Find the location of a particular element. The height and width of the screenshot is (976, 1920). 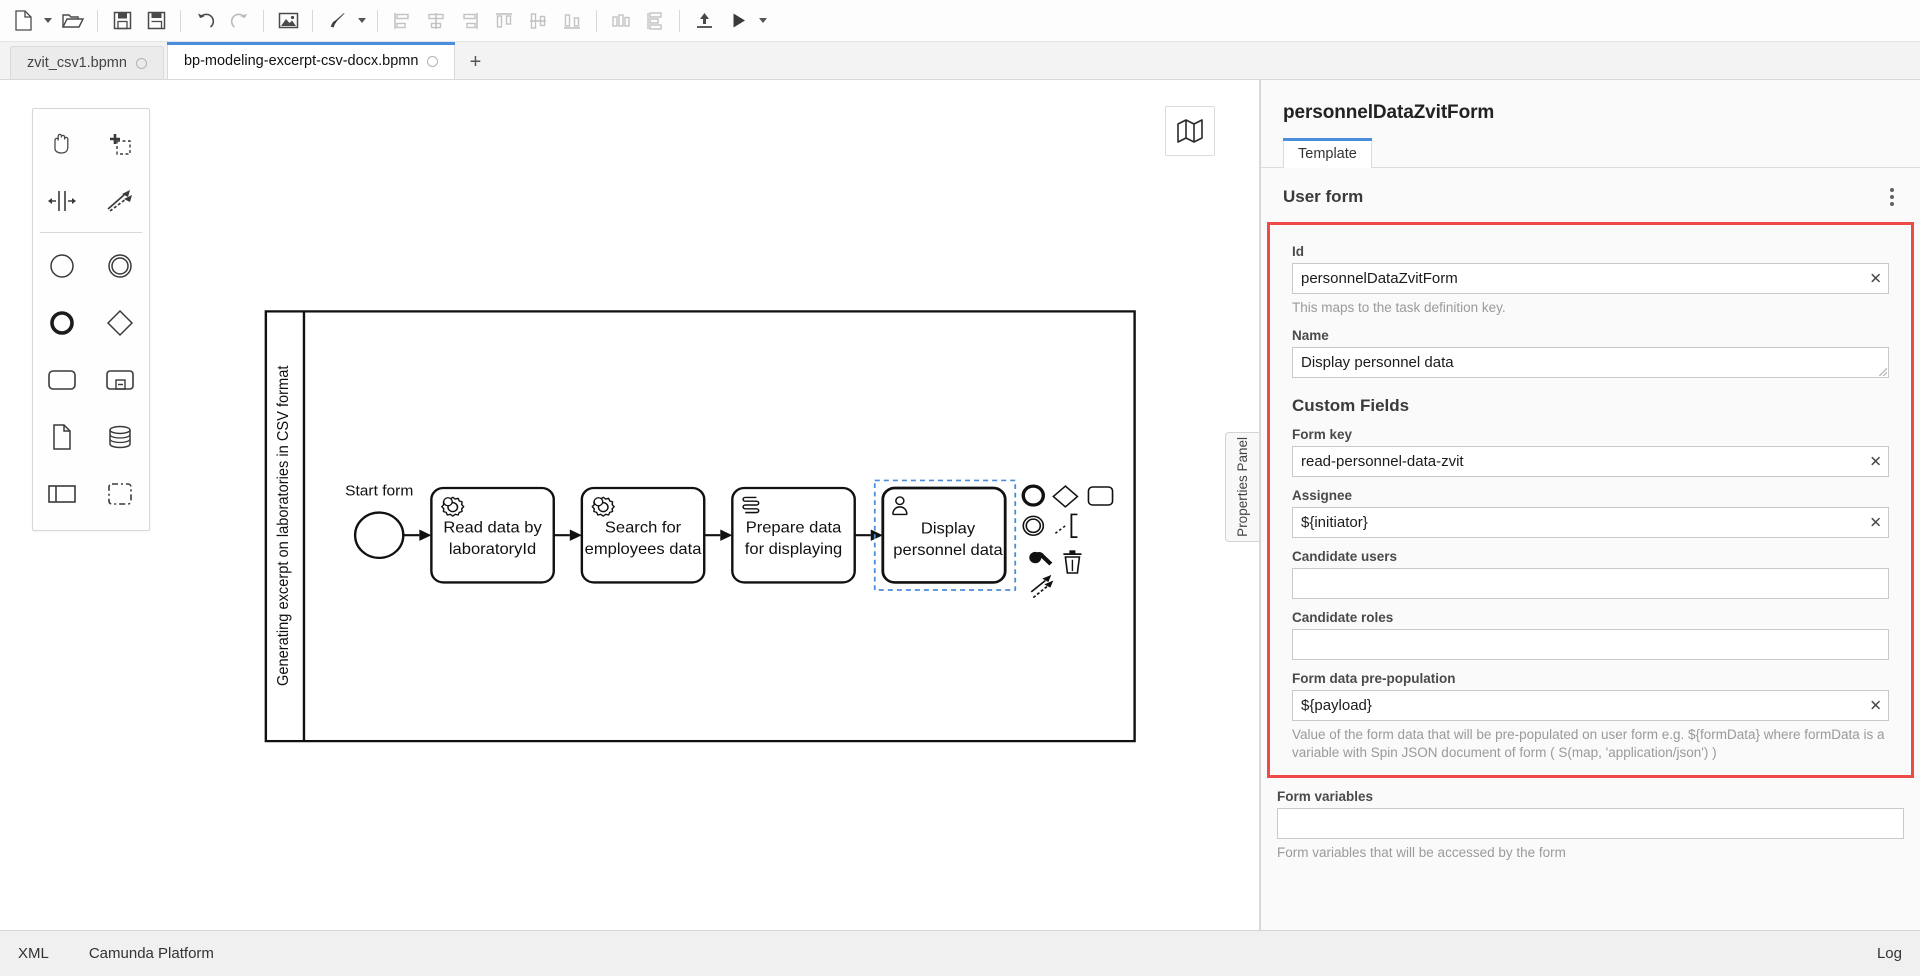

align-left-icon is located at coordinates (401, 20).